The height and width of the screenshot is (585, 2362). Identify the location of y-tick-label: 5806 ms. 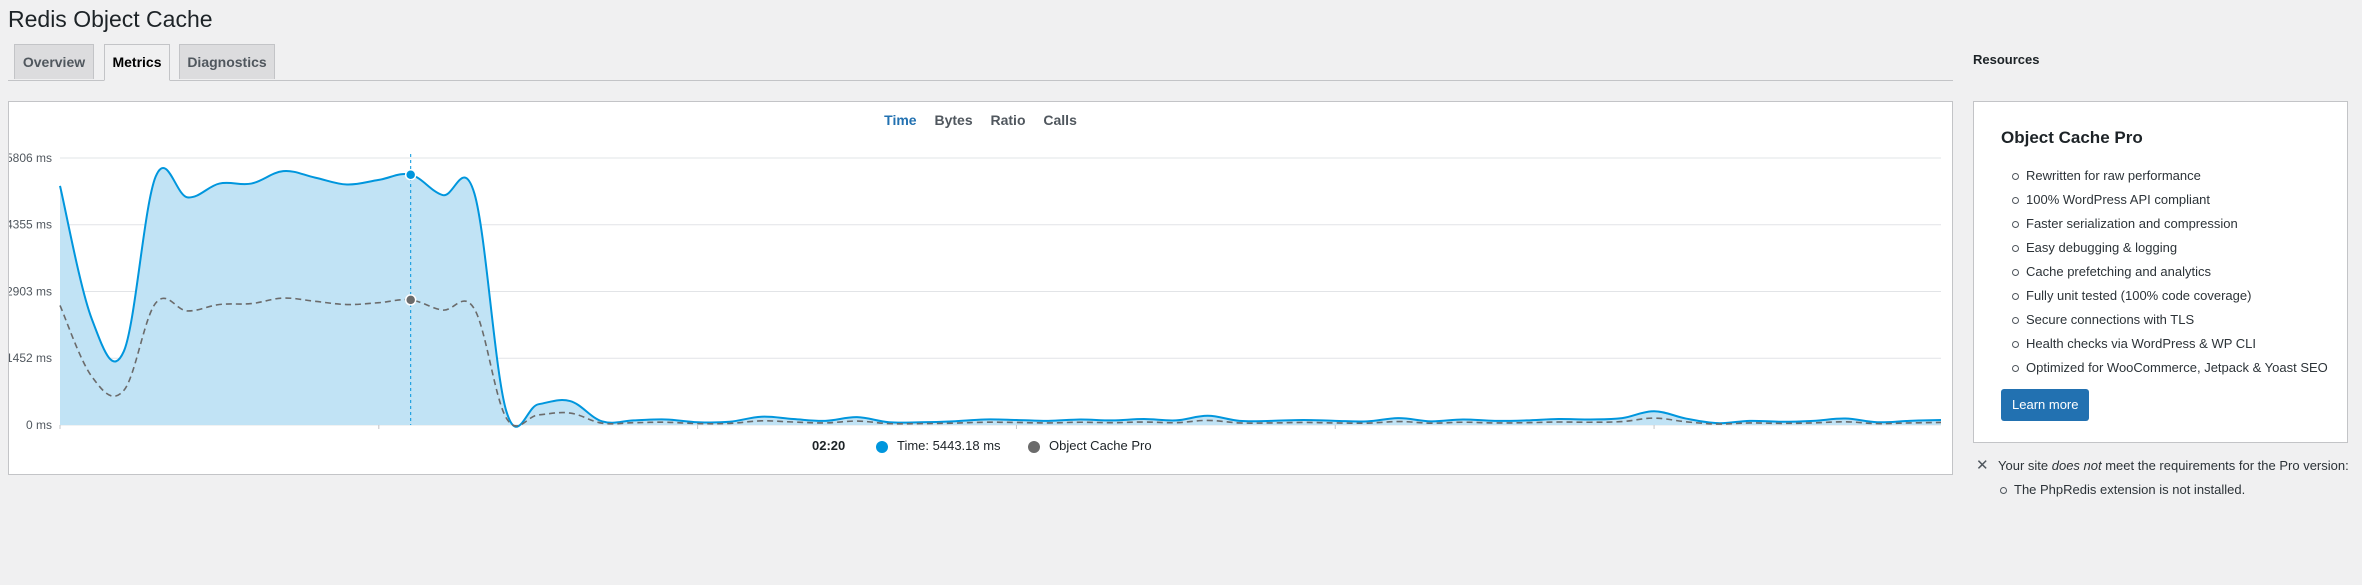
(30, 158).